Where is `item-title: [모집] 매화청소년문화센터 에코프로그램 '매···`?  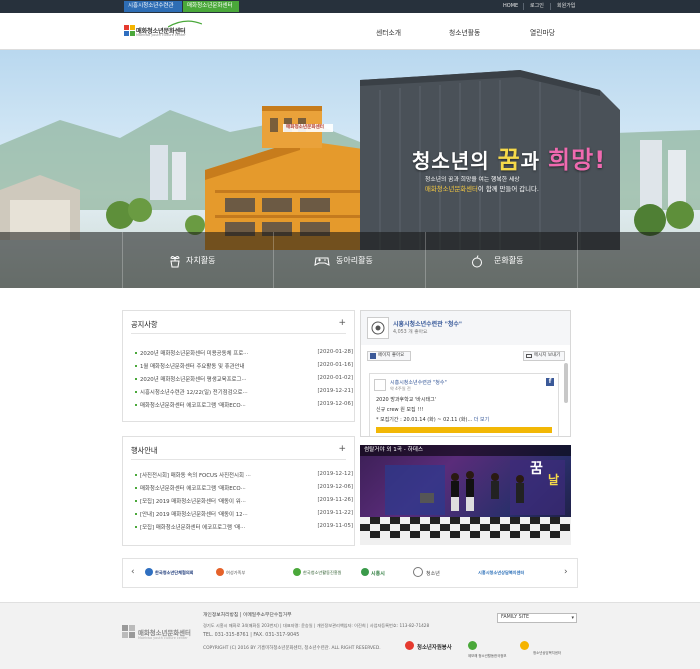 item-title: [모집] 매화청소년문화센터 에코프로그램 '매··· is located at coordinates (215, 527).